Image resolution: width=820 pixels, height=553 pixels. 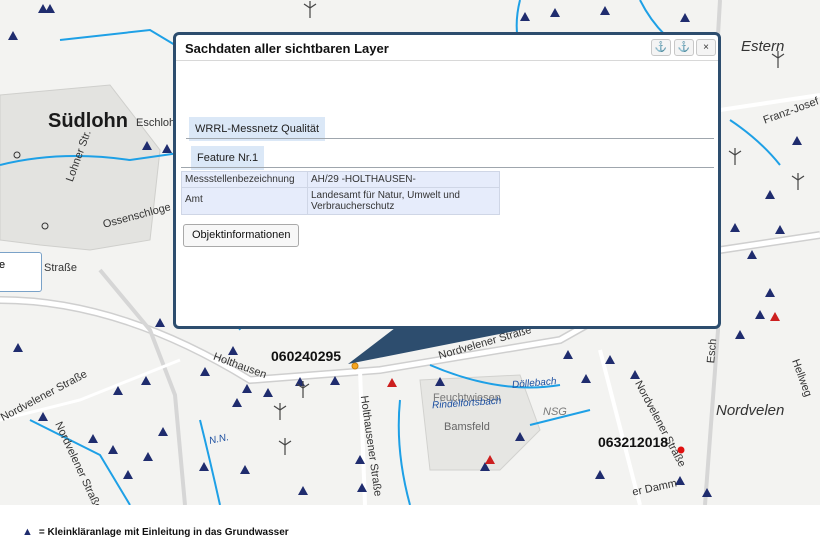 What do you see at coordinates (244, 201) in the screenshot?
I see `attribute-key: Amt` at bounding box center [244, 201].